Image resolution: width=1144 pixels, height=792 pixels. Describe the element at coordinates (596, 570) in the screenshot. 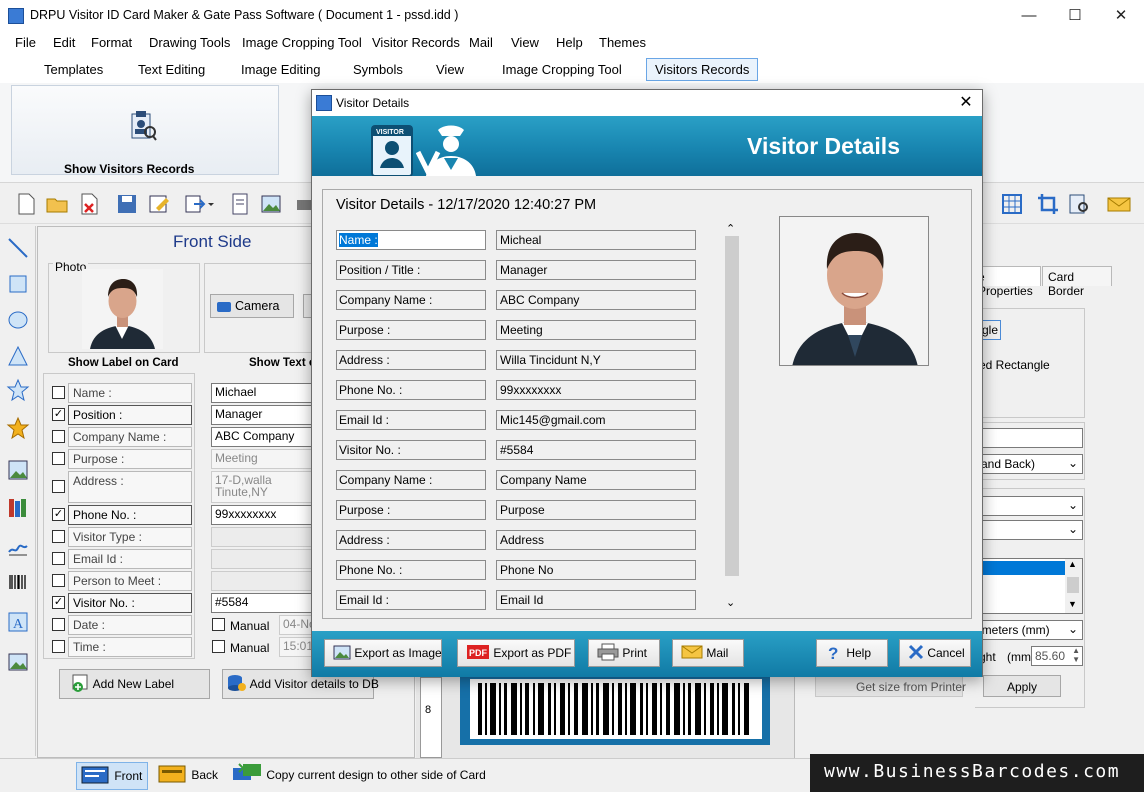

I see `detail-value: Phone No` at that location.